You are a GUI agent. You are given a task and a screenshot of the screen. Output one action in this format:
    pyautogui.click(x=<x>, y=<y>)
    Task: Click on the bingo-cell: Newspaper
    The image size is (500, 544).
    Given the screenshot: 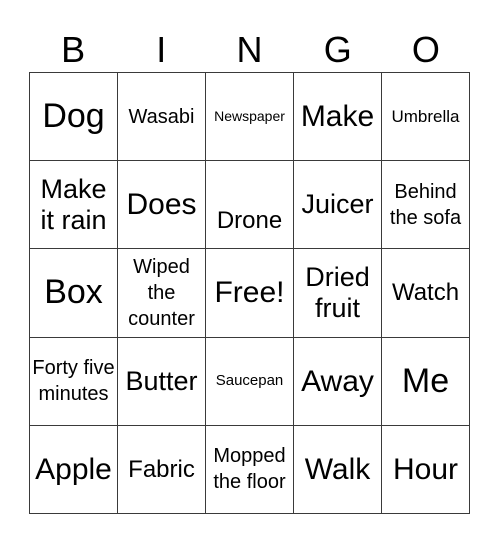 What is the action you would take?
    pyautogui.click(x=250, y=117)
    